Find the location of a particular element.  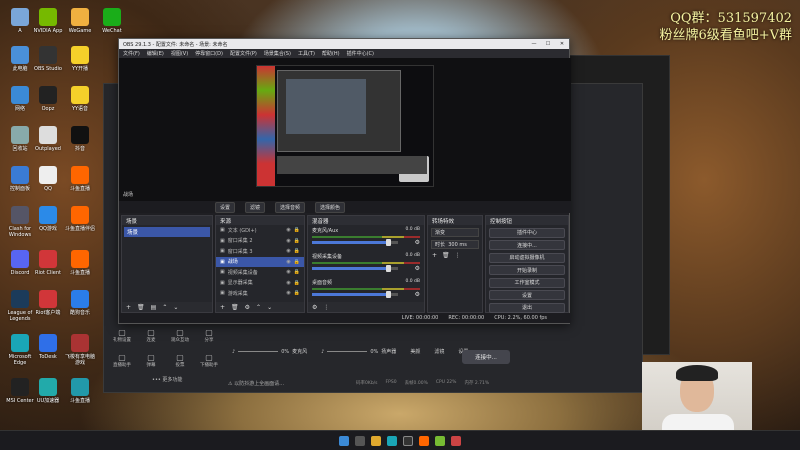

source-item: ▣ 窗口采集 2 ◉ 🔒 is located at coordinates (260, 241).